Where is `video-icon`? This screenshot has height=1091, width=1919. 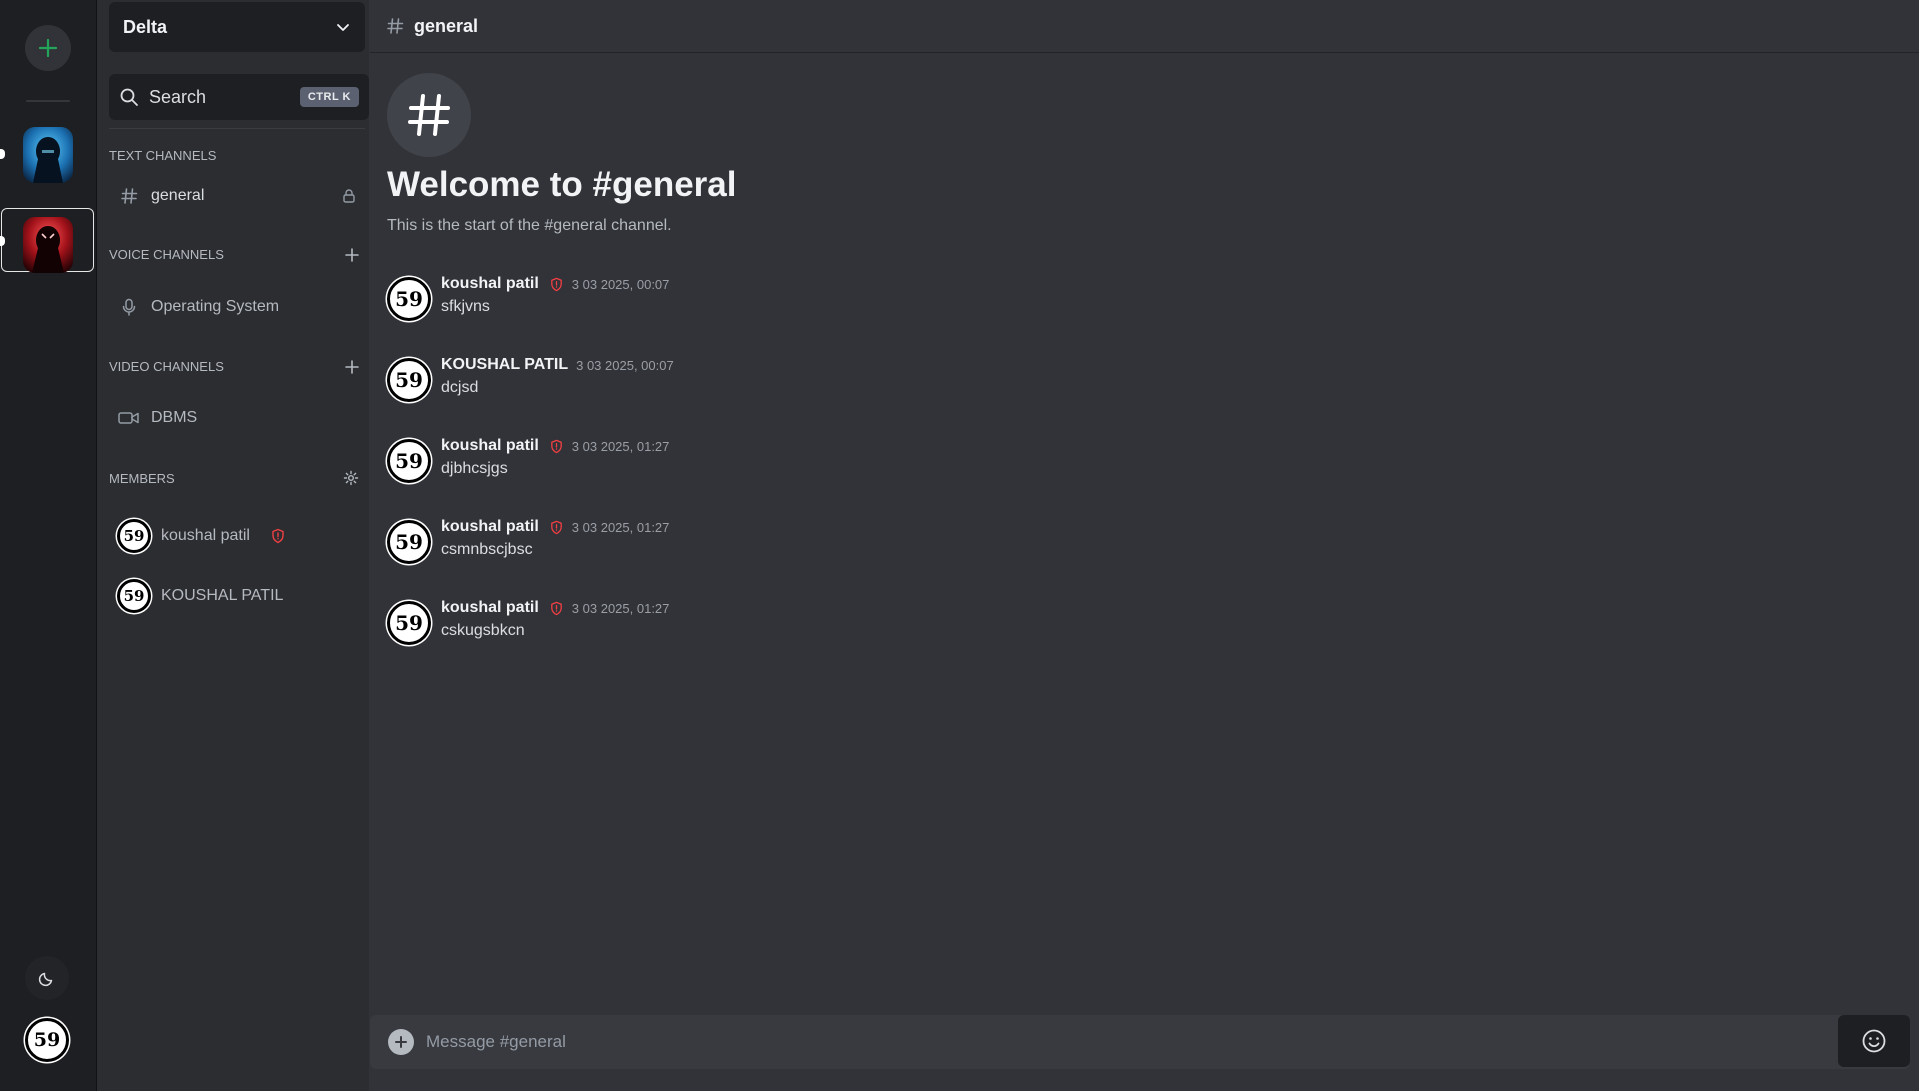
video-icon is located at coordinates (129, 418).